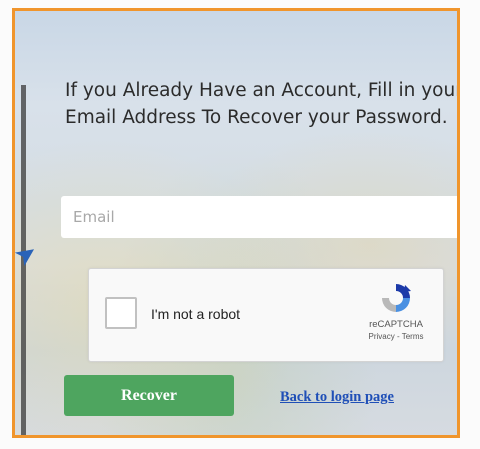 This screenshot has width=480, height=449. What do you see at coordinates (196, 314) in the screenshot?
I see `recaptcha-label: I'm not a robot` at bounding box center [196, 314].